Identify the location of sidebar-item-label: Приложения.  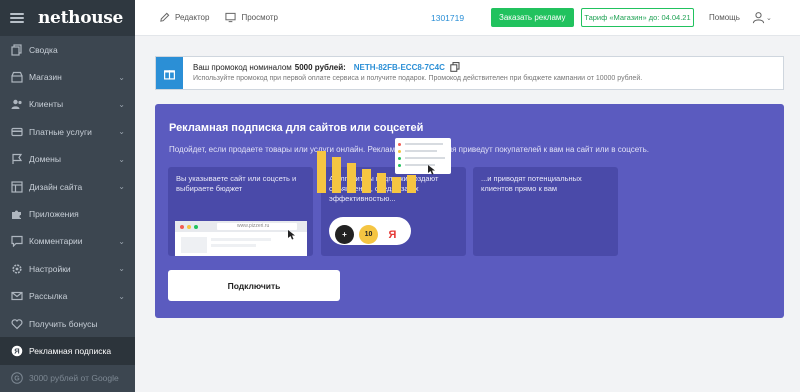
(54, 214).